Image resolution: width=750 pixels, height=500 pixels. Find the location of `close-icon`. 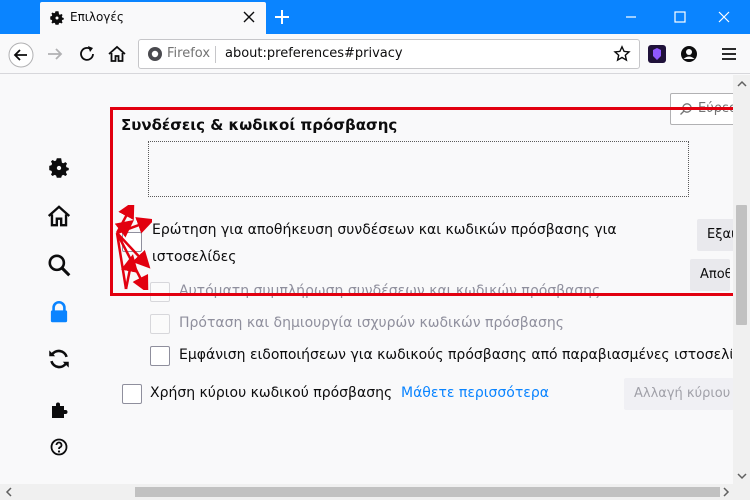

close-icon is located at coordinates (249, 17).